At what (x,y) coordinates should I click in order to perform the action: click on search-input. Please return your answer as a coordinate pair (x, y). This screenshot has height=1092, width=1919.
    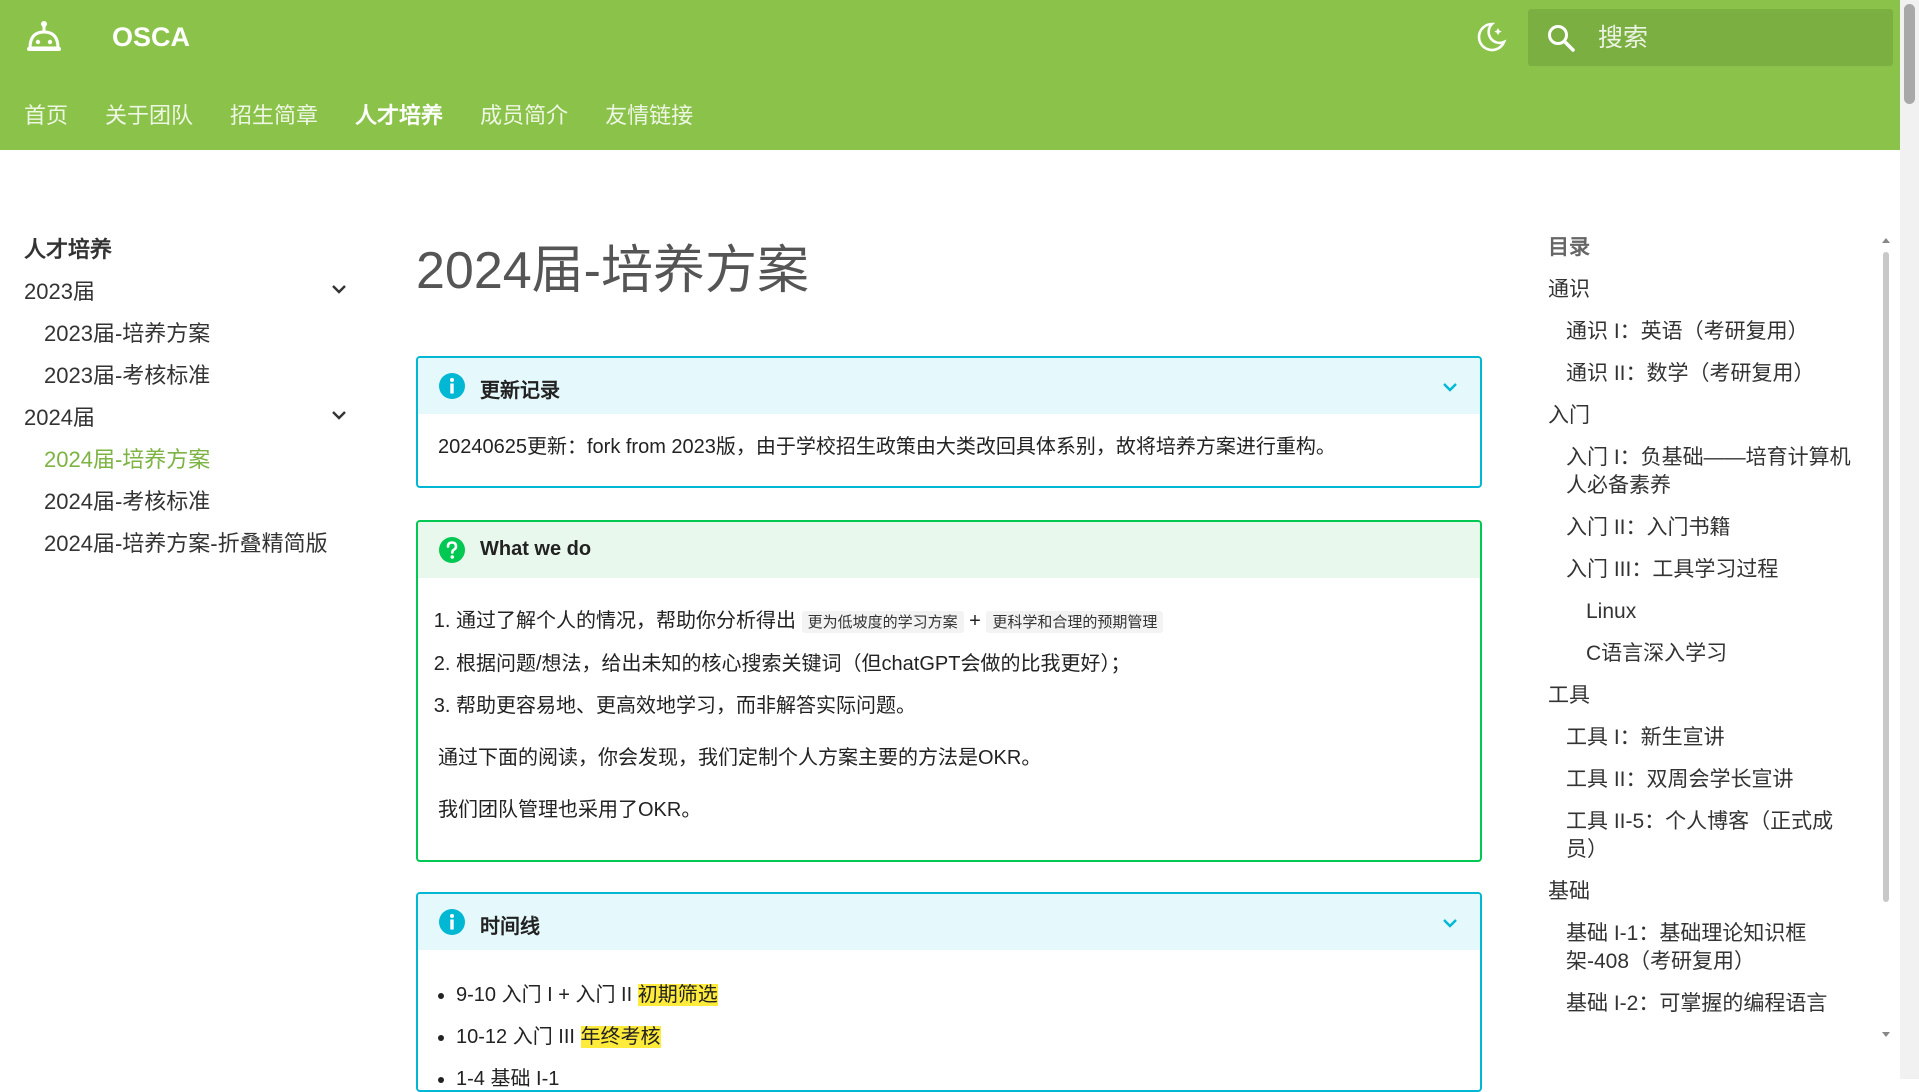
    Looking at the image, I should click on (1738, 38).